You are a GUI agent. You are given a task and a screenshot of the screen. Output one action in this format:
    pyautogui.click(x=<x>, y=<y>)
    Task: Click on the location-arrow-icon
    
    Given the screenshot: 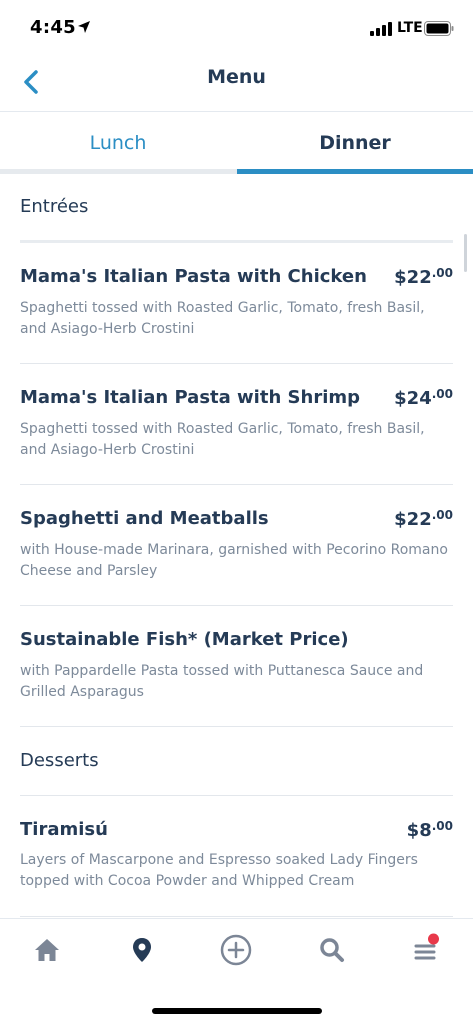 What is the action you would take?
    pyautogui.click(x=84, y=27)
    